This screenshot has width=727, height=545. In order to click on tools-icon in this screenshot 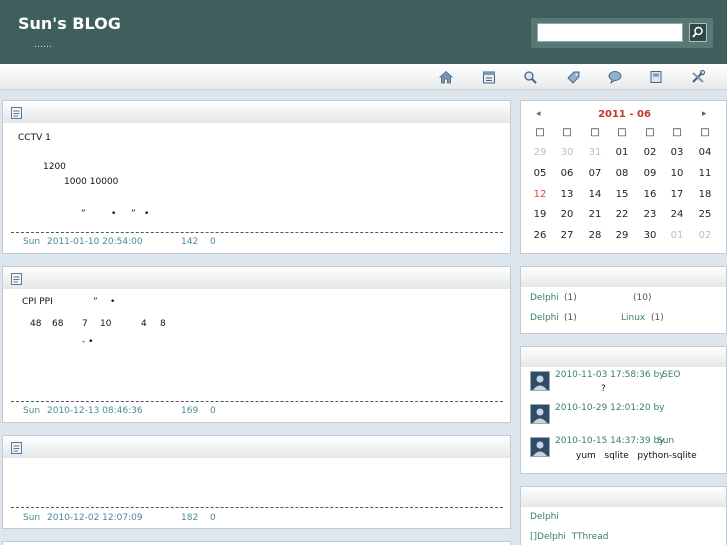, I will do `click(698, 77)`.